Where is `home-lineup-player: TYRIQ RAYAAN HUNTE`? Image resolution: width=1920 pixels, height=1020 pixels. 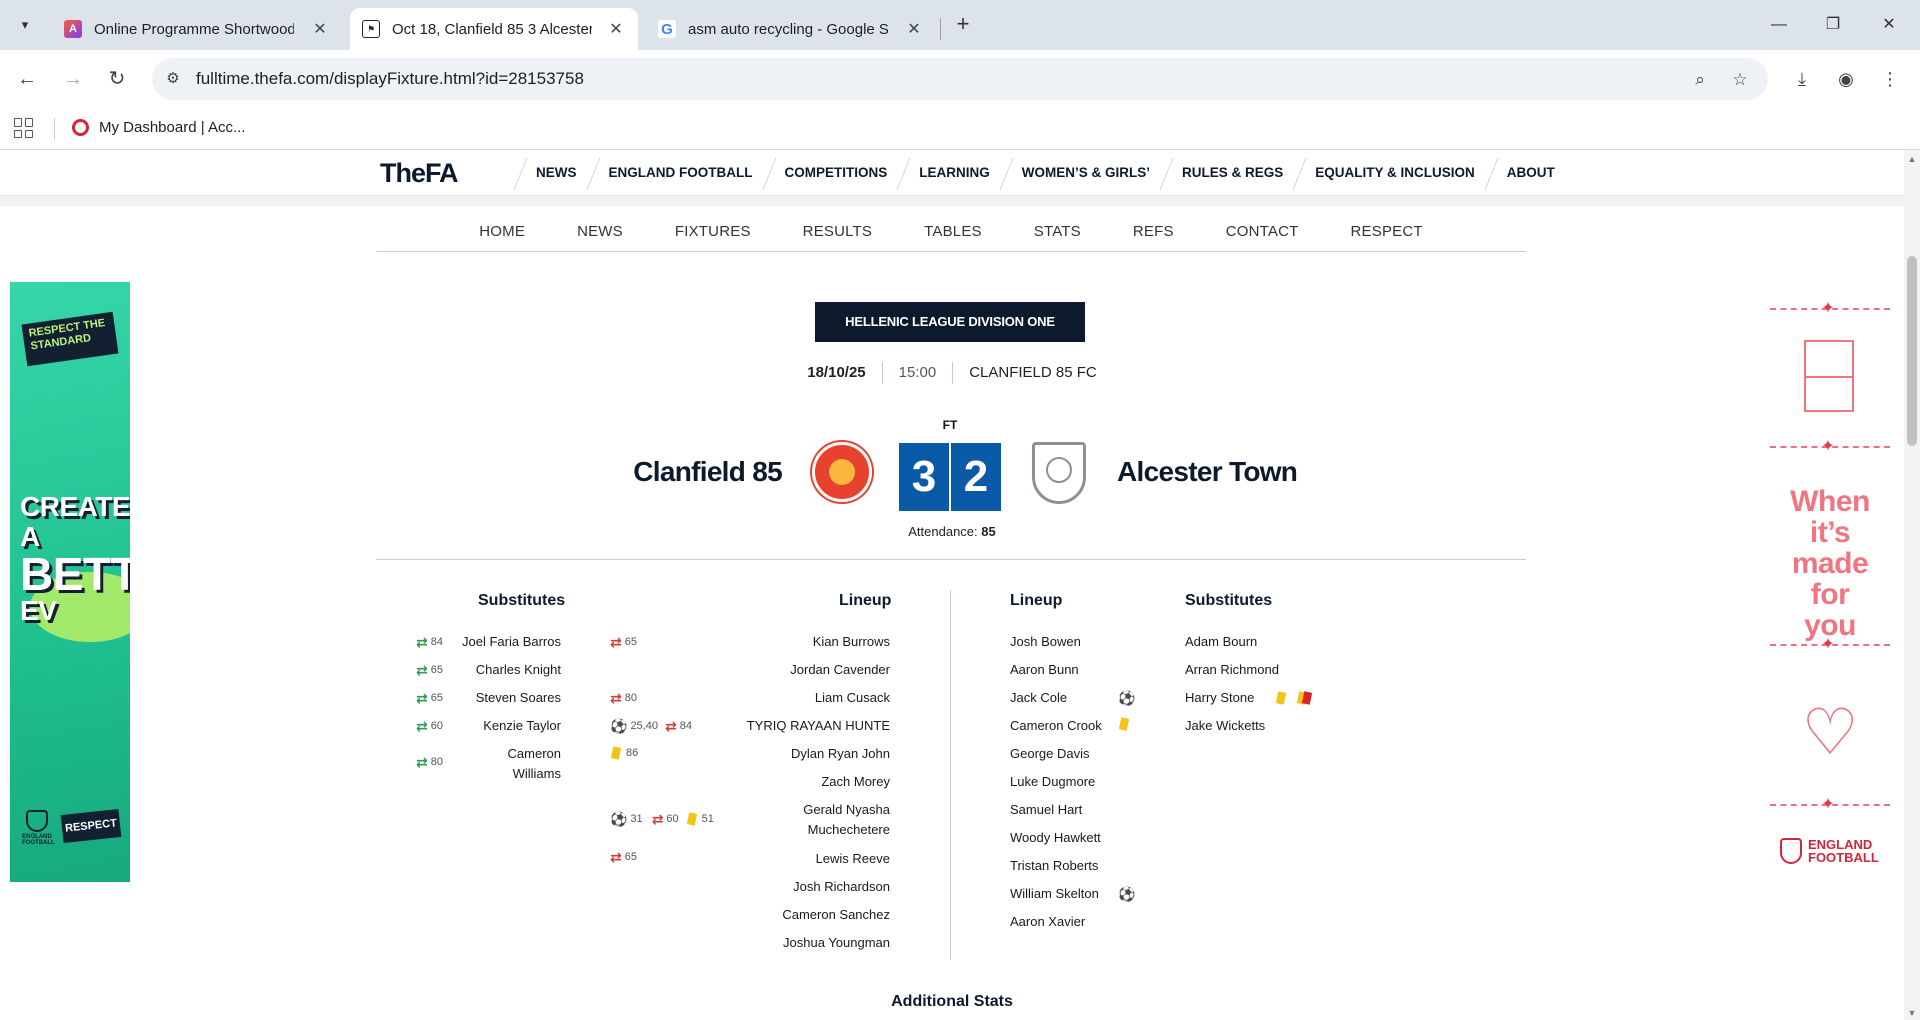 home-lineup-player: TYRIQ RAYAAN HUNTE is located at coordinates (795, 726).